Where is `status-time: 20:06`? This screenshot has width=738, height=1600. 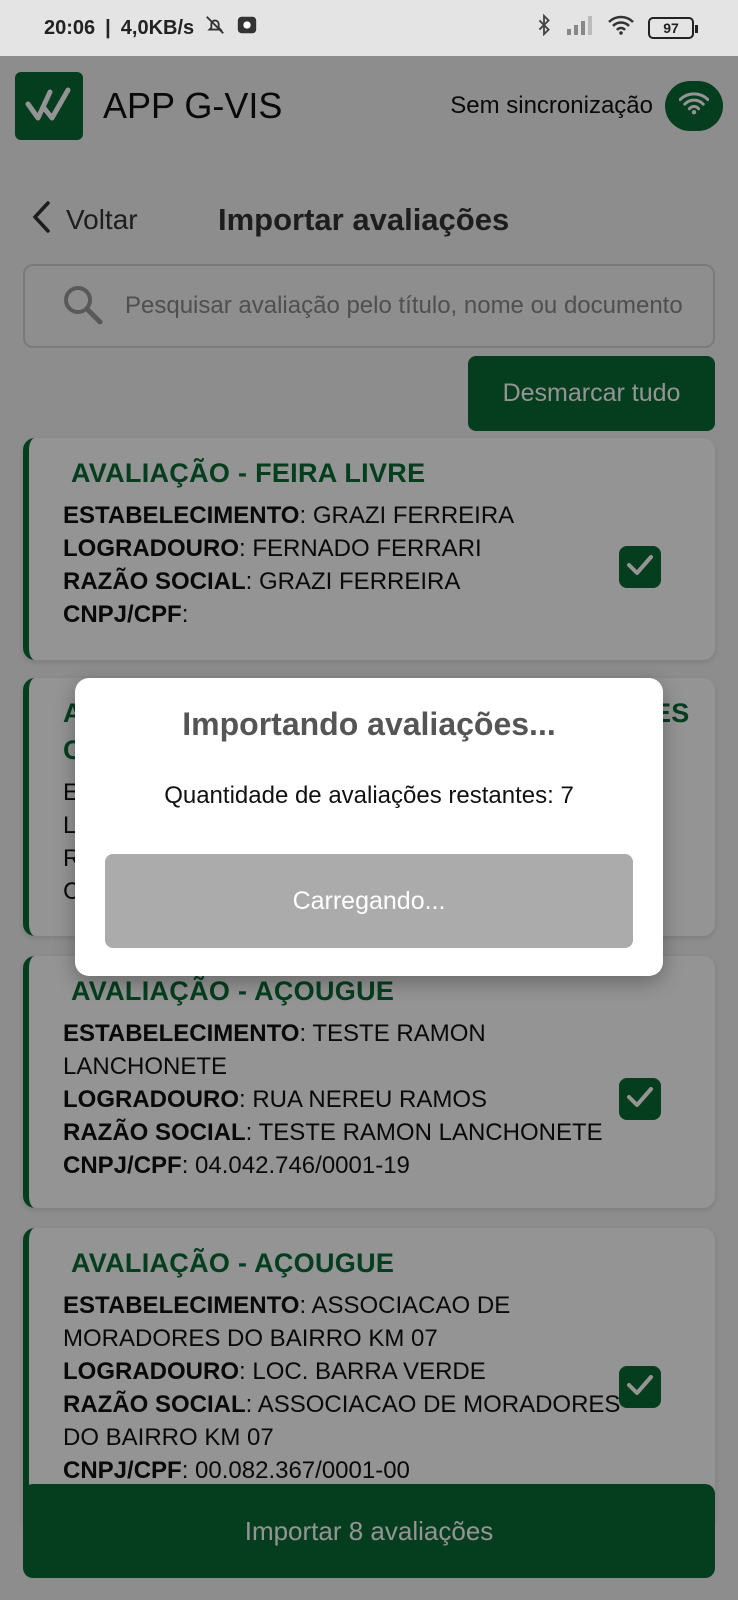
status-time: 20:06 is located at coordinates (70, 27).